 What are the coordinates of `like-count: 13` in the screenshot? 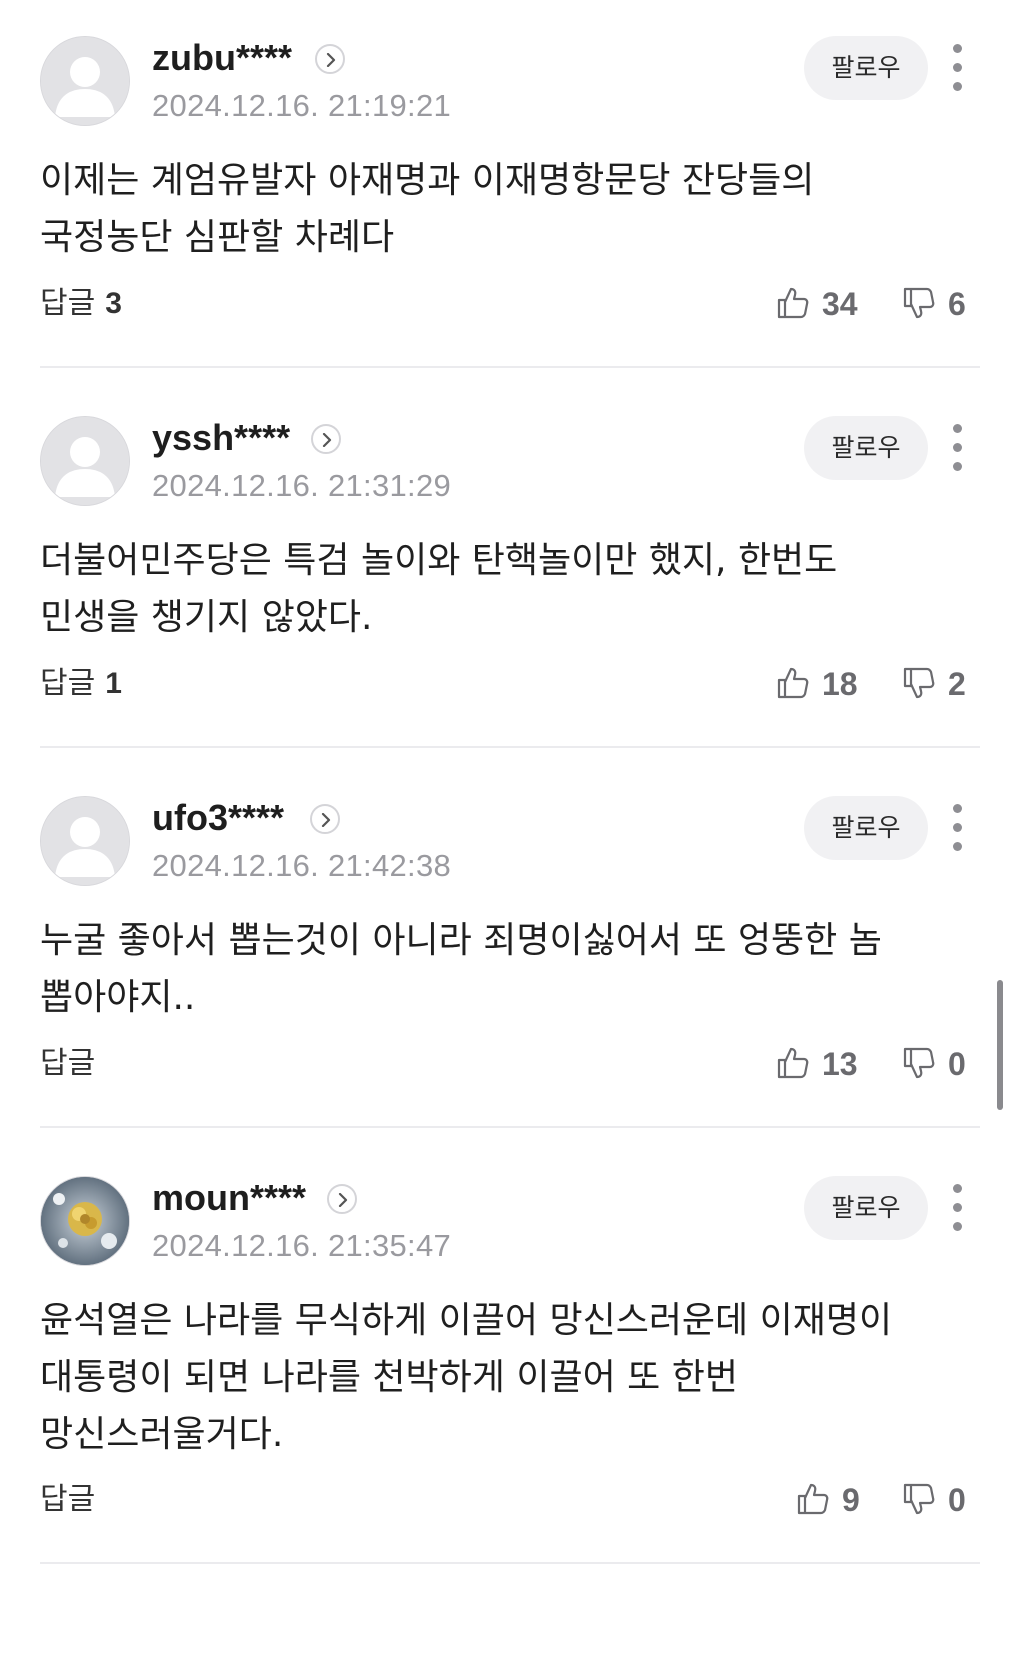 It's located at (840, 1064).